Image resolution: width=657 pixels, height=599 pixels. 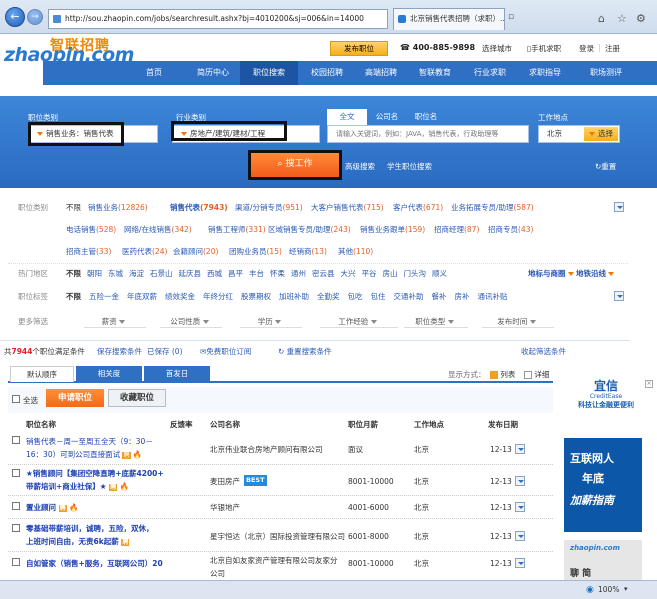 I want to click on tab-jobname: 职位名, so click(x=426, y=117).